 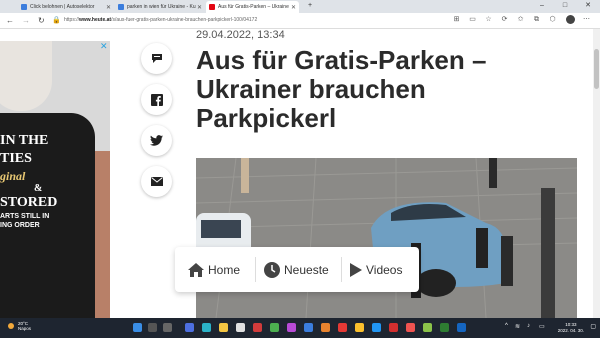 I want to click on task-view-icon, so click(x=167, y=327).